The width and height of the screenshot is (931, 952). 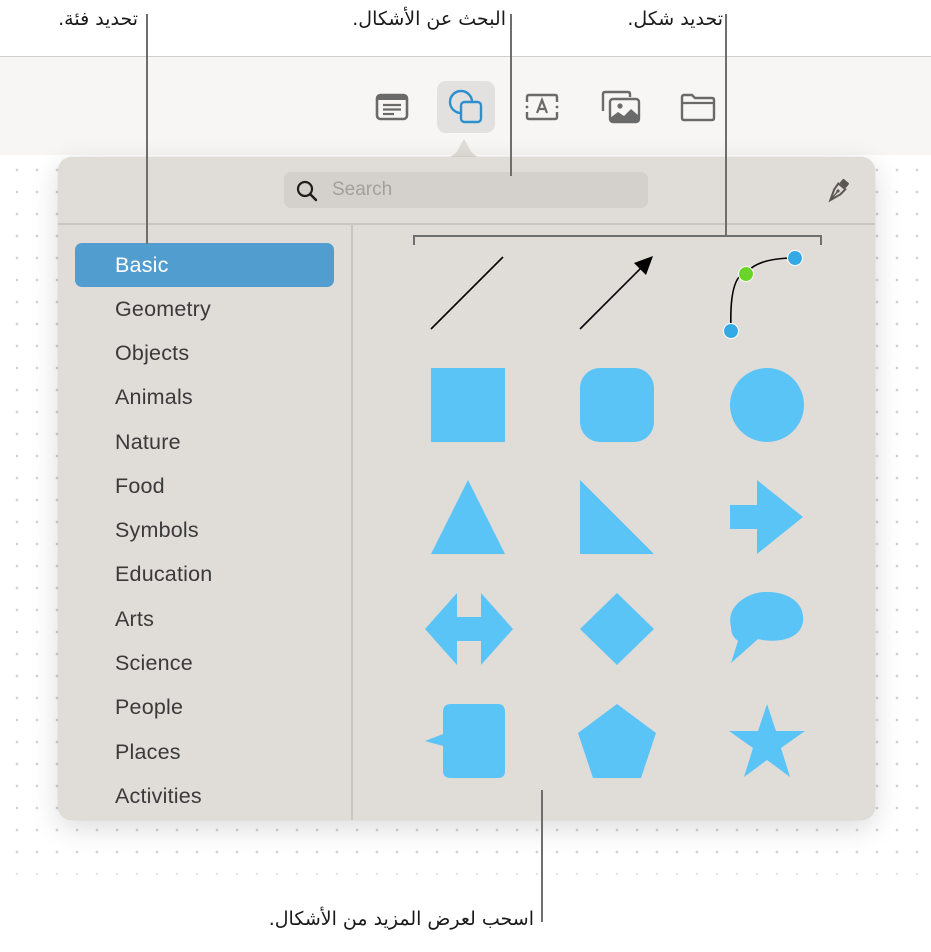 What do you see at coordinates (726, 125) in the screenshot?
I see `leader-select-shape` at bounding box center [726, 125].